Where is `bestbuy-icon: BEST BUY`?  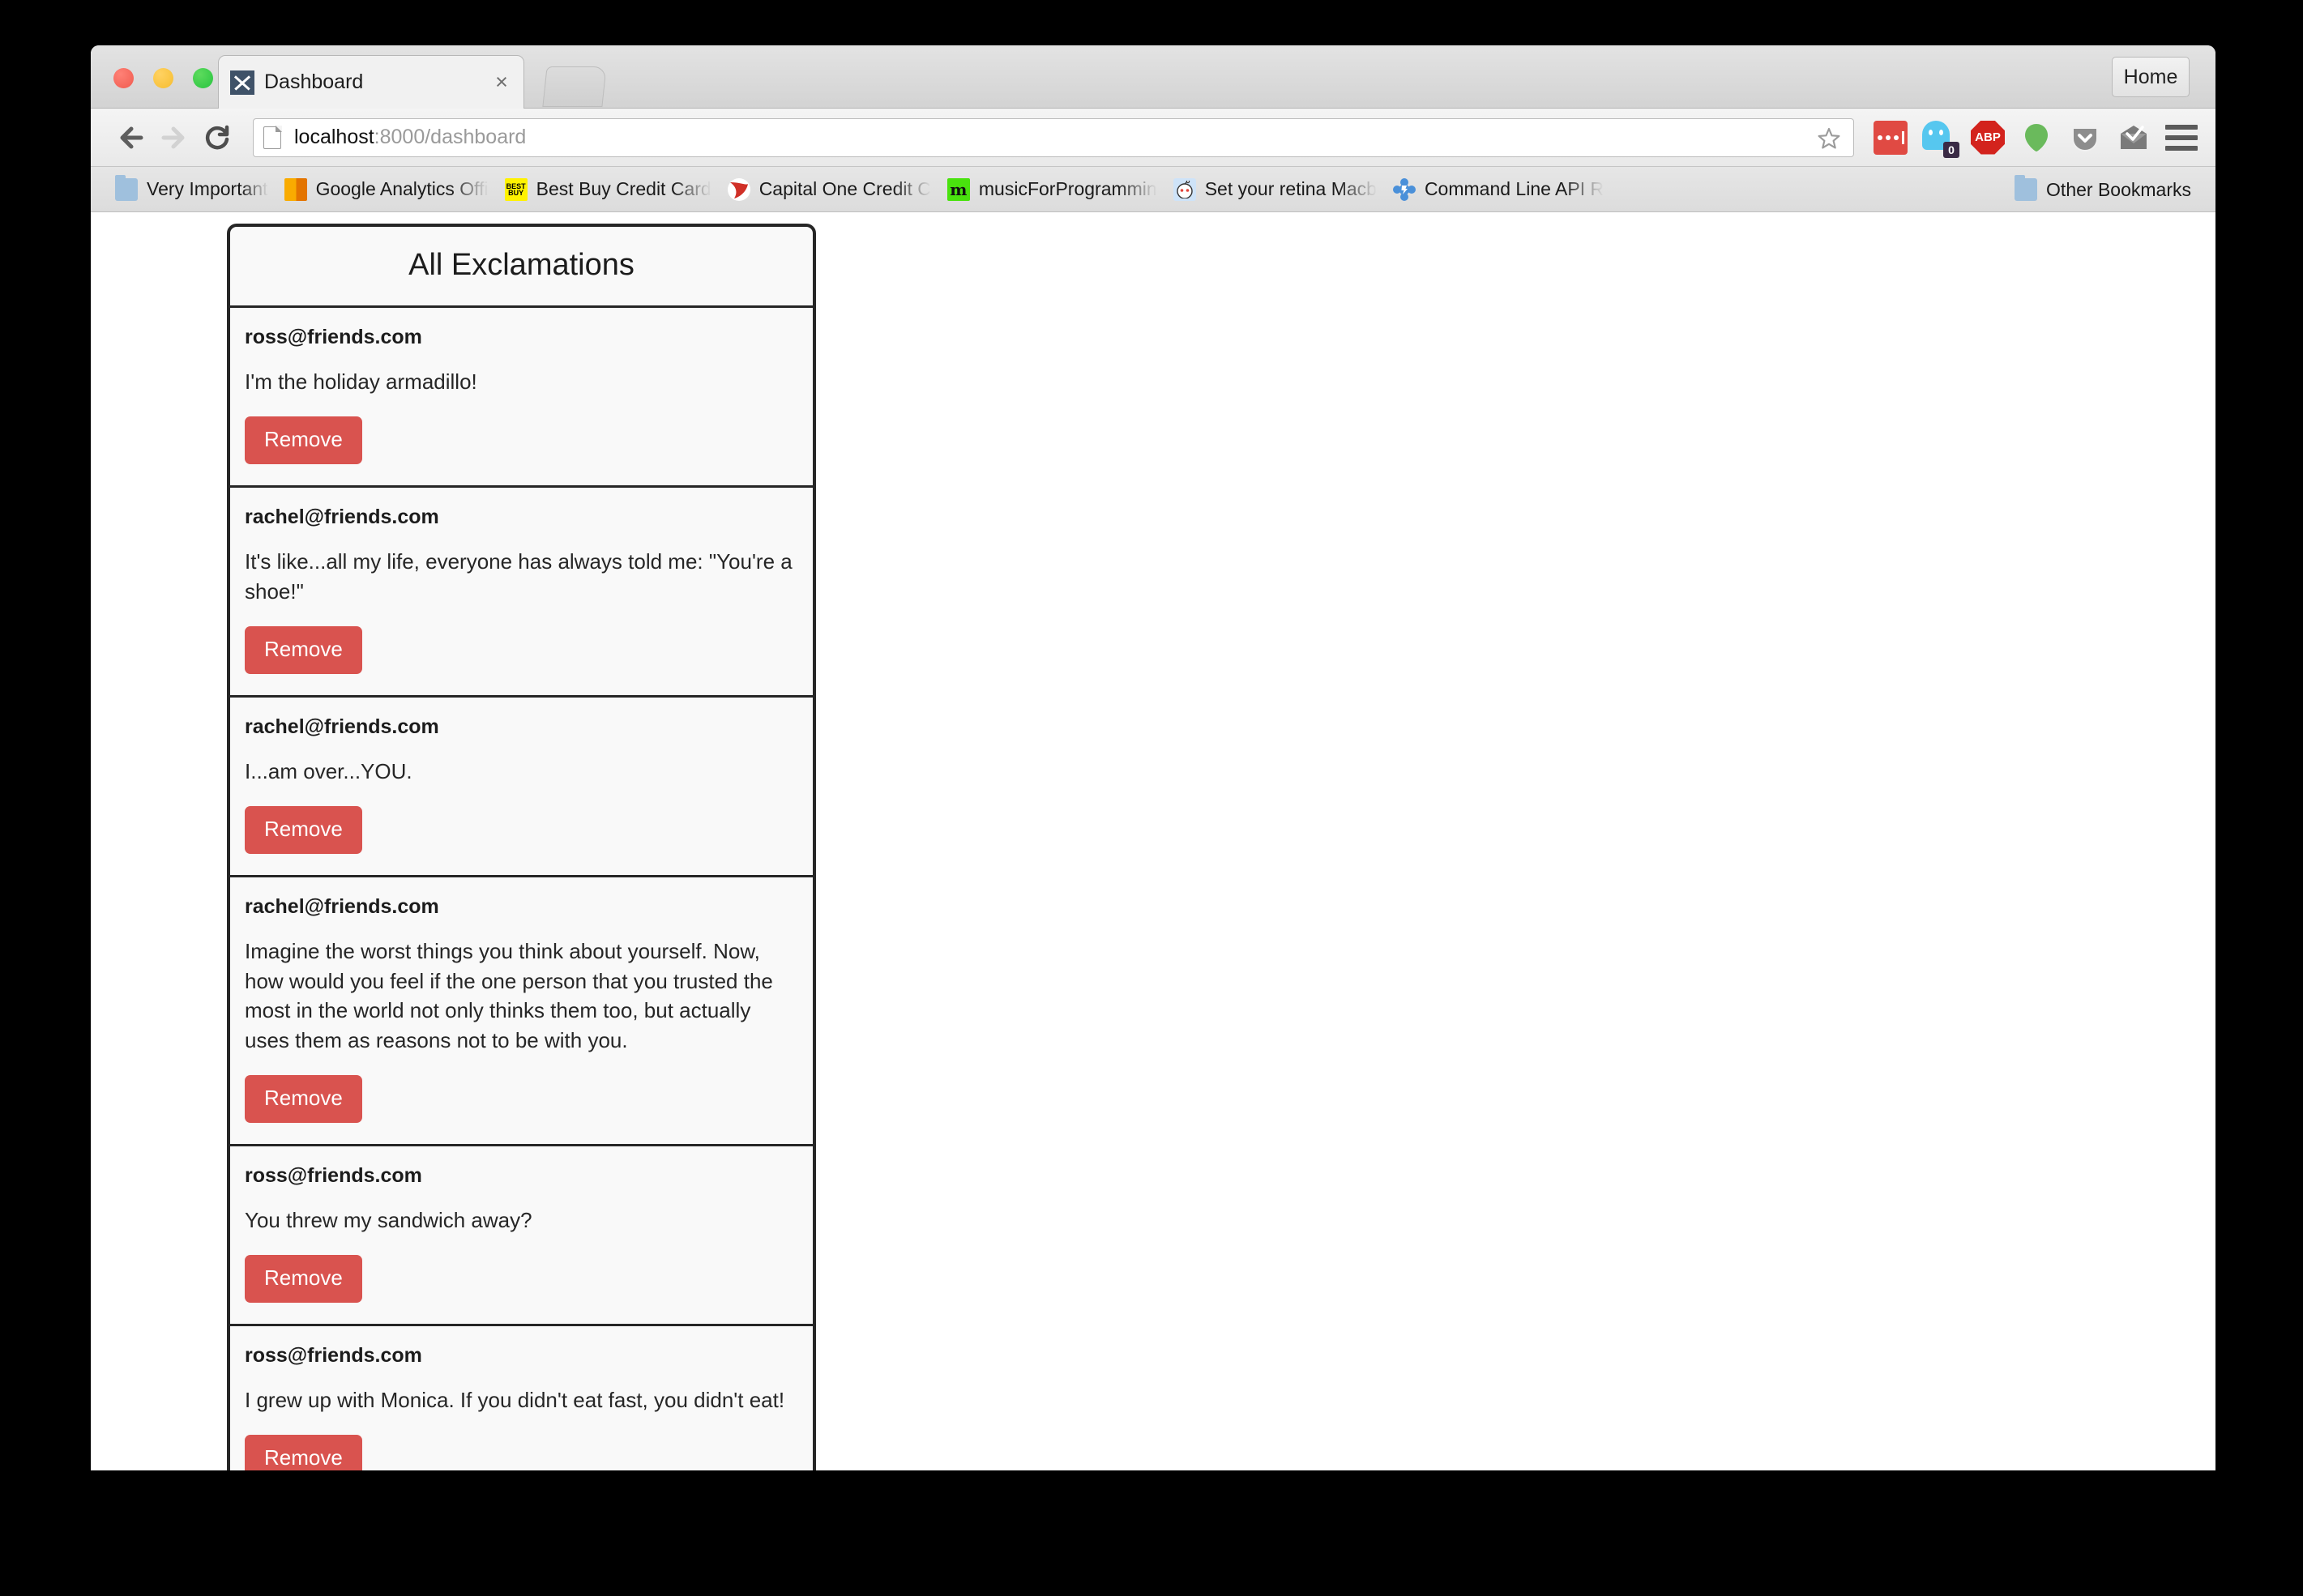 bestbuy-icon: BEST BUY is located at coordinates (516, 189).